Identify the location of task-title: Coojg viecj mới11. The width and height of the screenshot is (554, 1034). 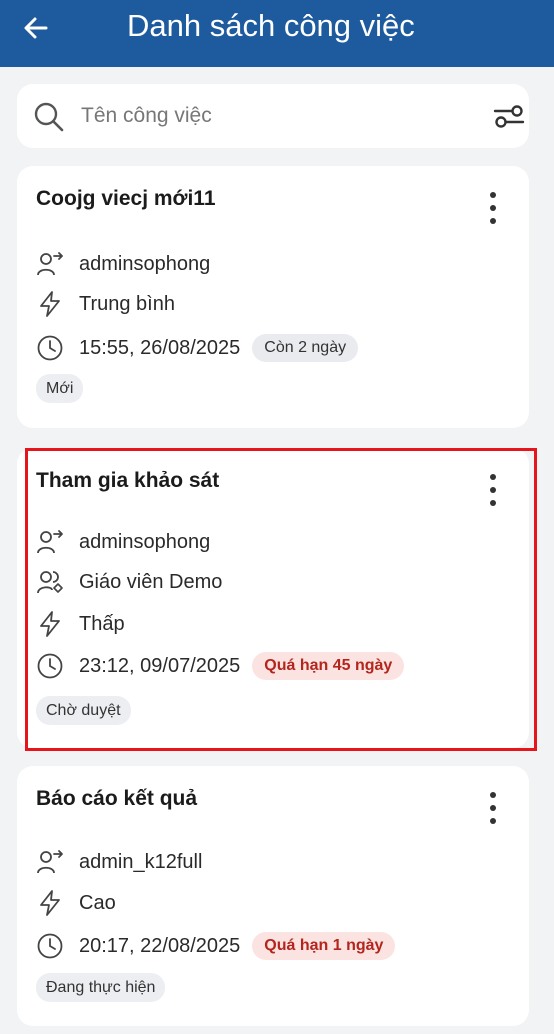
(126, 198).